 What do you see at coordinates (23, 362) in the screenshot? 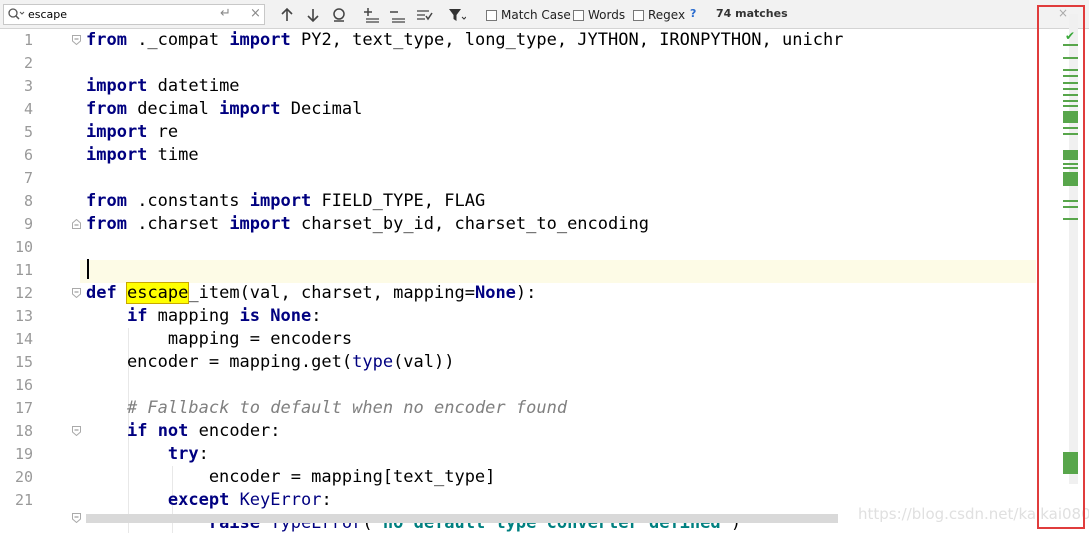
I see `line-number: 15` at bounding box center [23, 362].